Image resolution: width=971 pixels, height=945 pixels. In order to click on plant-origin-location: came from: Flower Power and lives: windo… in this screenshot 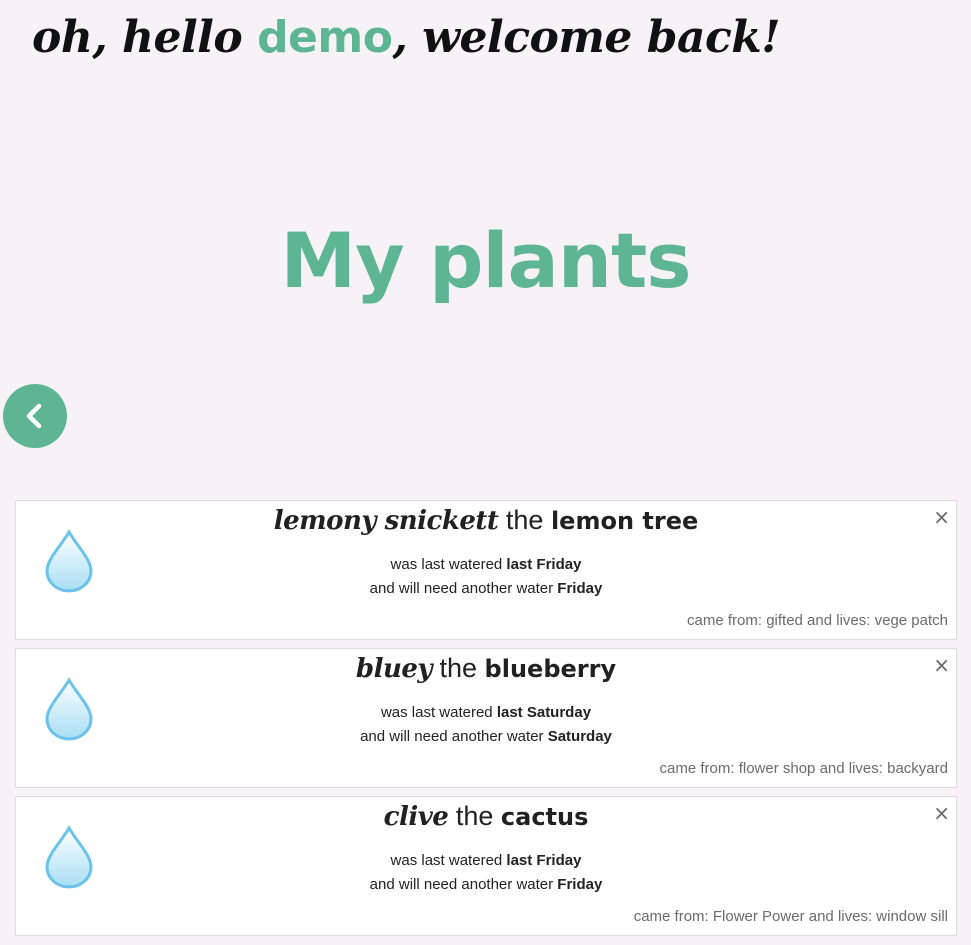, I will do `click(791, 916)`.